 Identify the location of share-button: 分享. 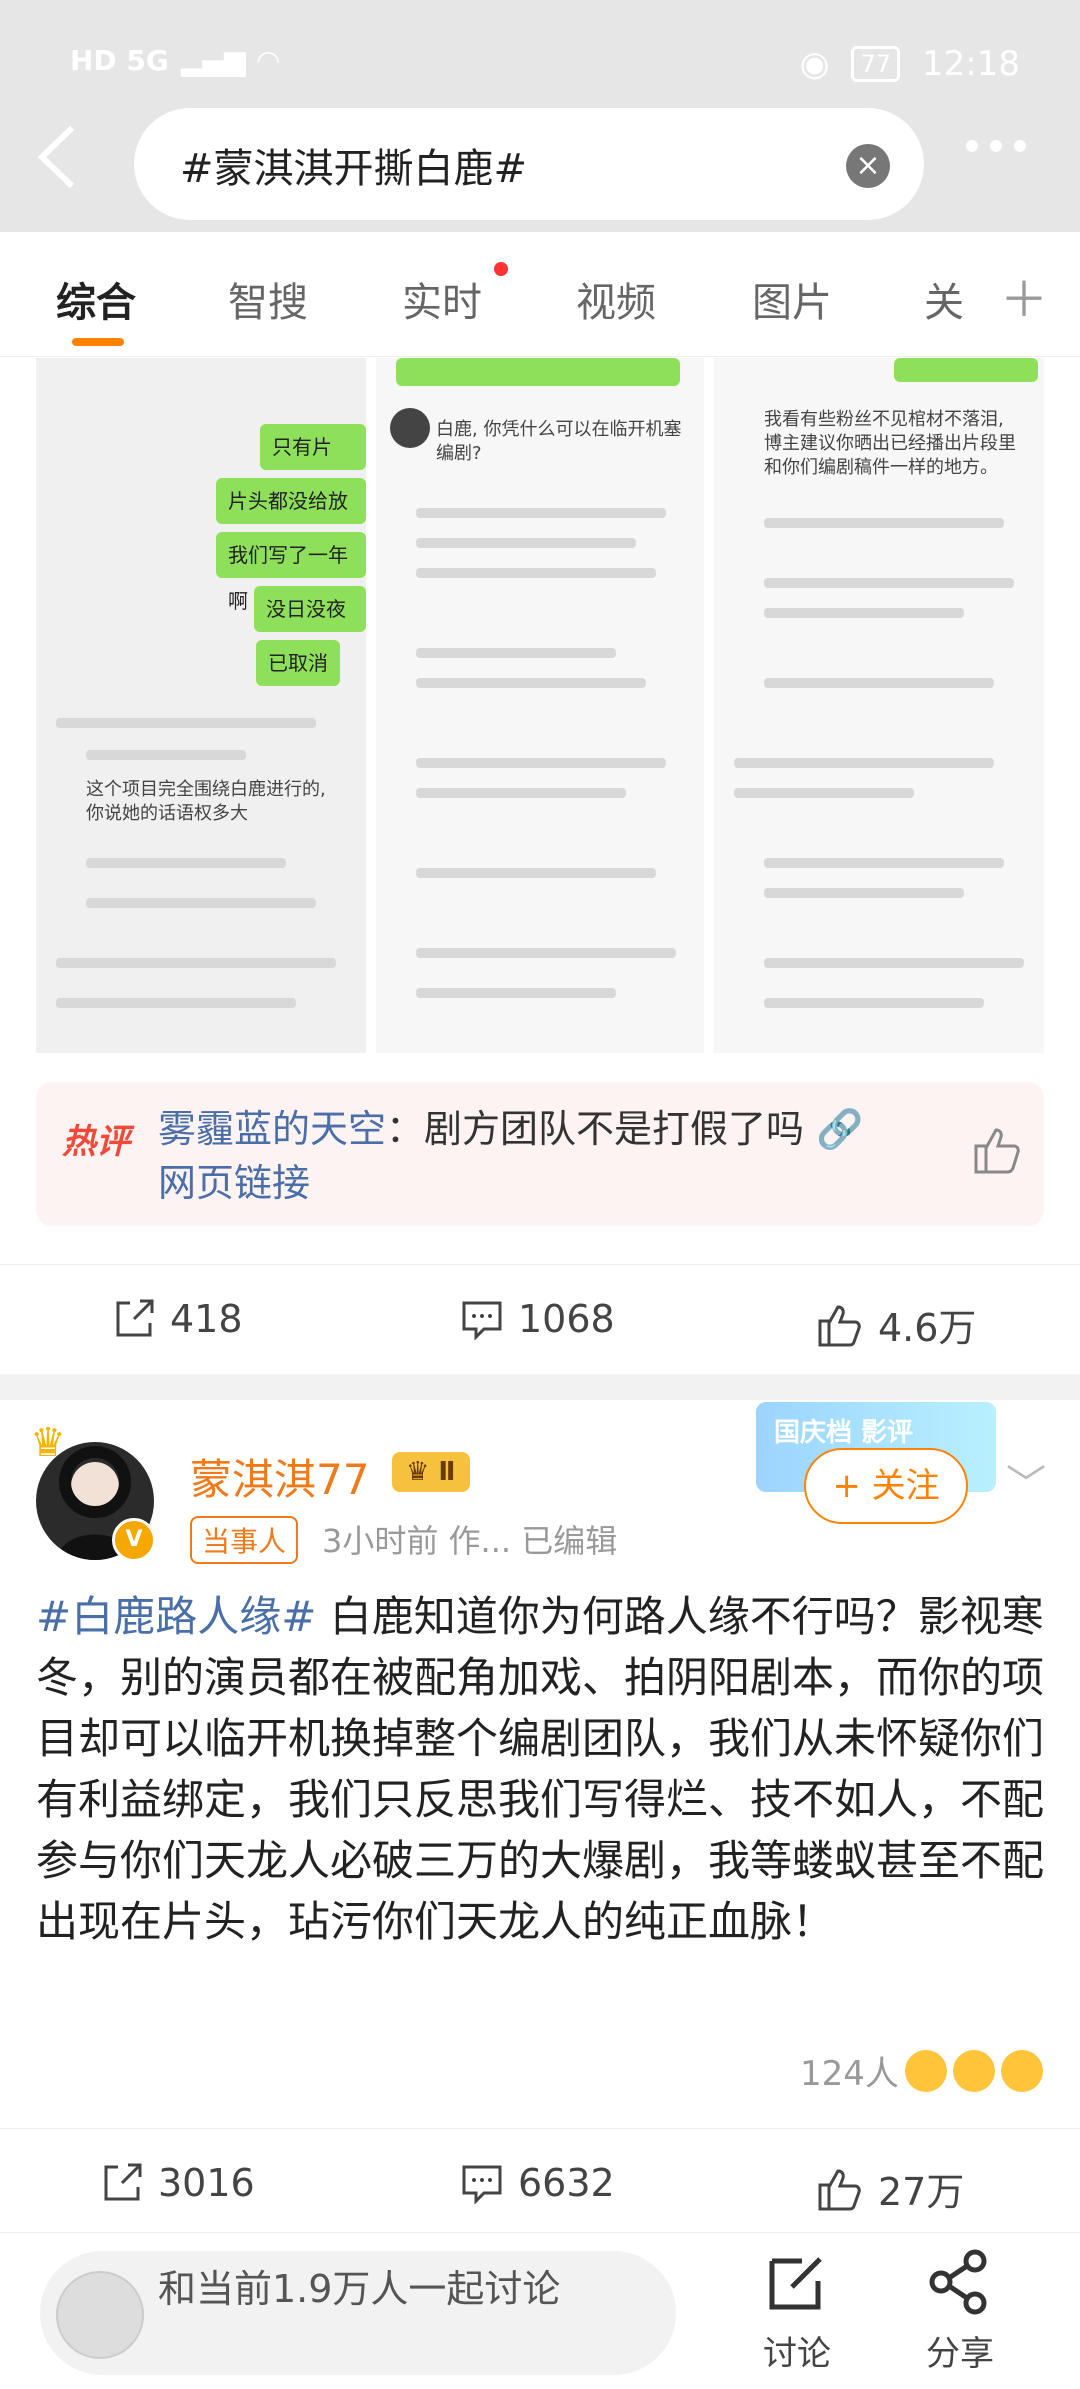
(960, 2311).